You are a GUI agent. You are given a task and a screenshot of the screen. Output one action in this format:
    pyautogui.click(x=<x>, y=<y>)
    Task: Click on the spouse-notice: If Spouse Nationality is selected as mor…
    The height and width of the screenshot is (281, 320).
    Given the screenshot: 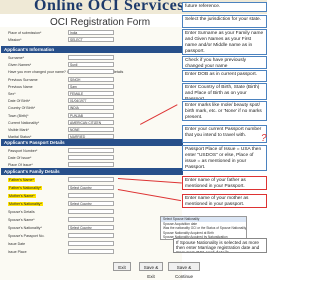 What is the action you would take?
    pyautogui.click(x=220, y=245)
    